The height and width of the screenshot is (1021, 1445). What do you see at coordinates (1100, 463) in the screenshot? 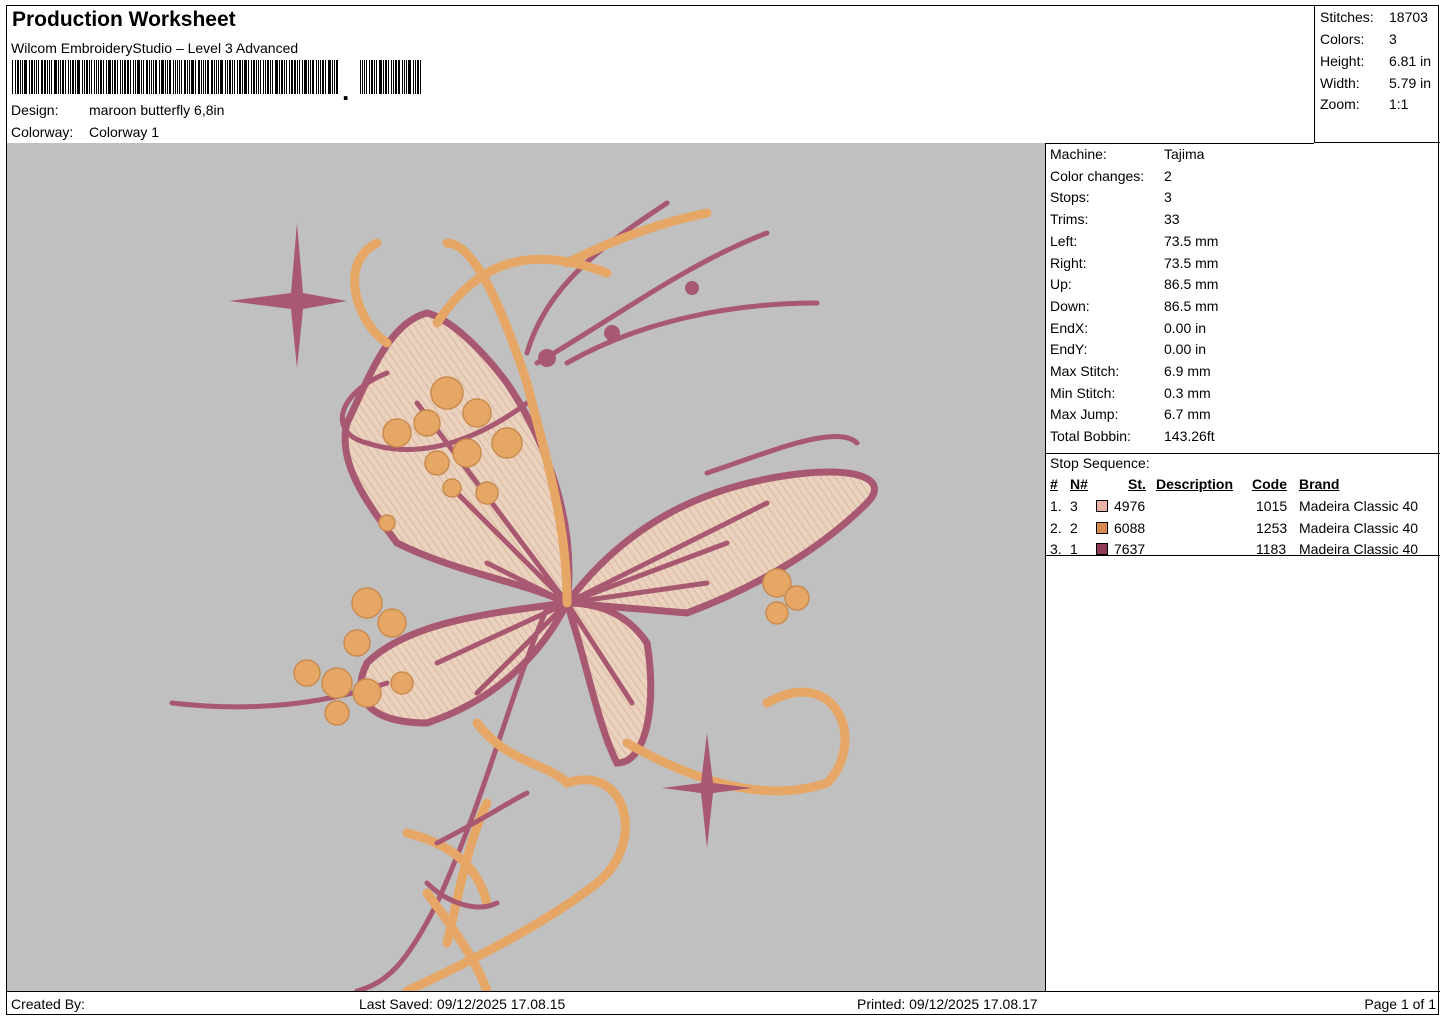
I see `stop-sequence-title: Stop Sequence:` at bounding box center [1100, 463].